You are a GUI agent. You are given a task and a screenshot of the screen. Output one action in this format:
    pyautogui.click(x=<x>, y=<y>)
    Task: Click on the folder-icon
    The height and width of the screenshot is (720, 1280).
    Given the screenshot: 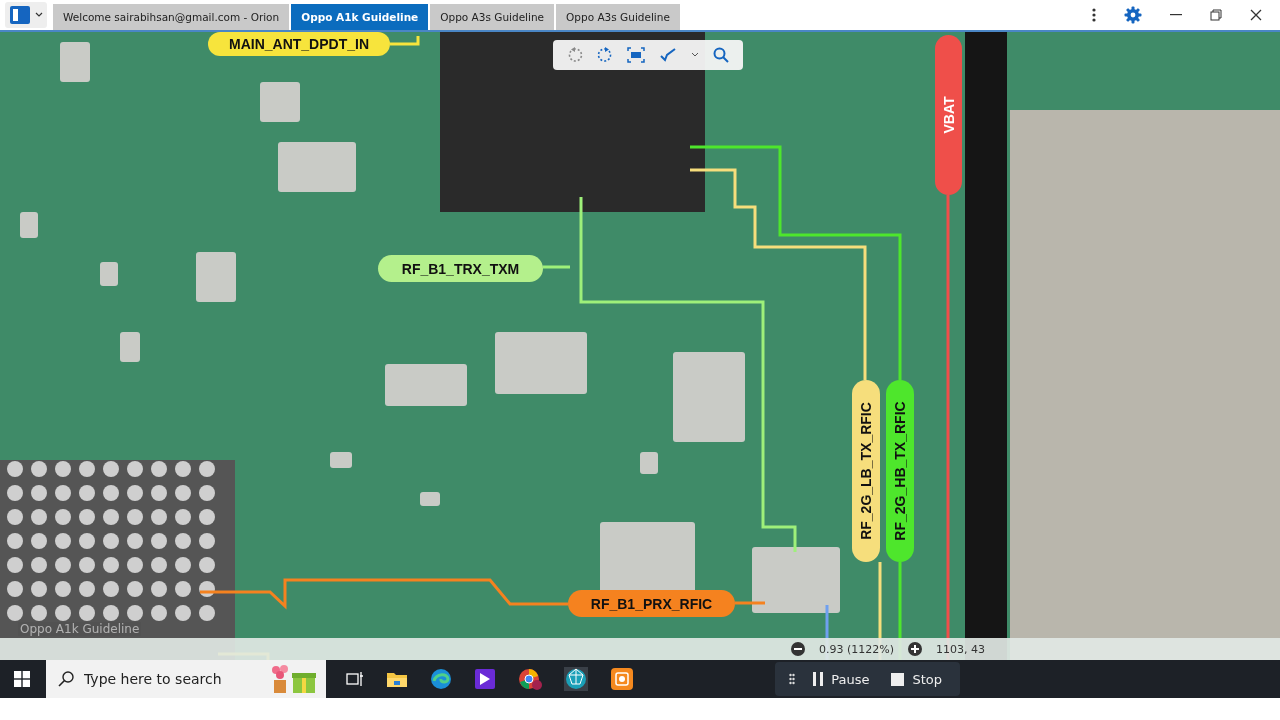 What is the action you would take?
    pyautogui.click(x=397, y=679)
    